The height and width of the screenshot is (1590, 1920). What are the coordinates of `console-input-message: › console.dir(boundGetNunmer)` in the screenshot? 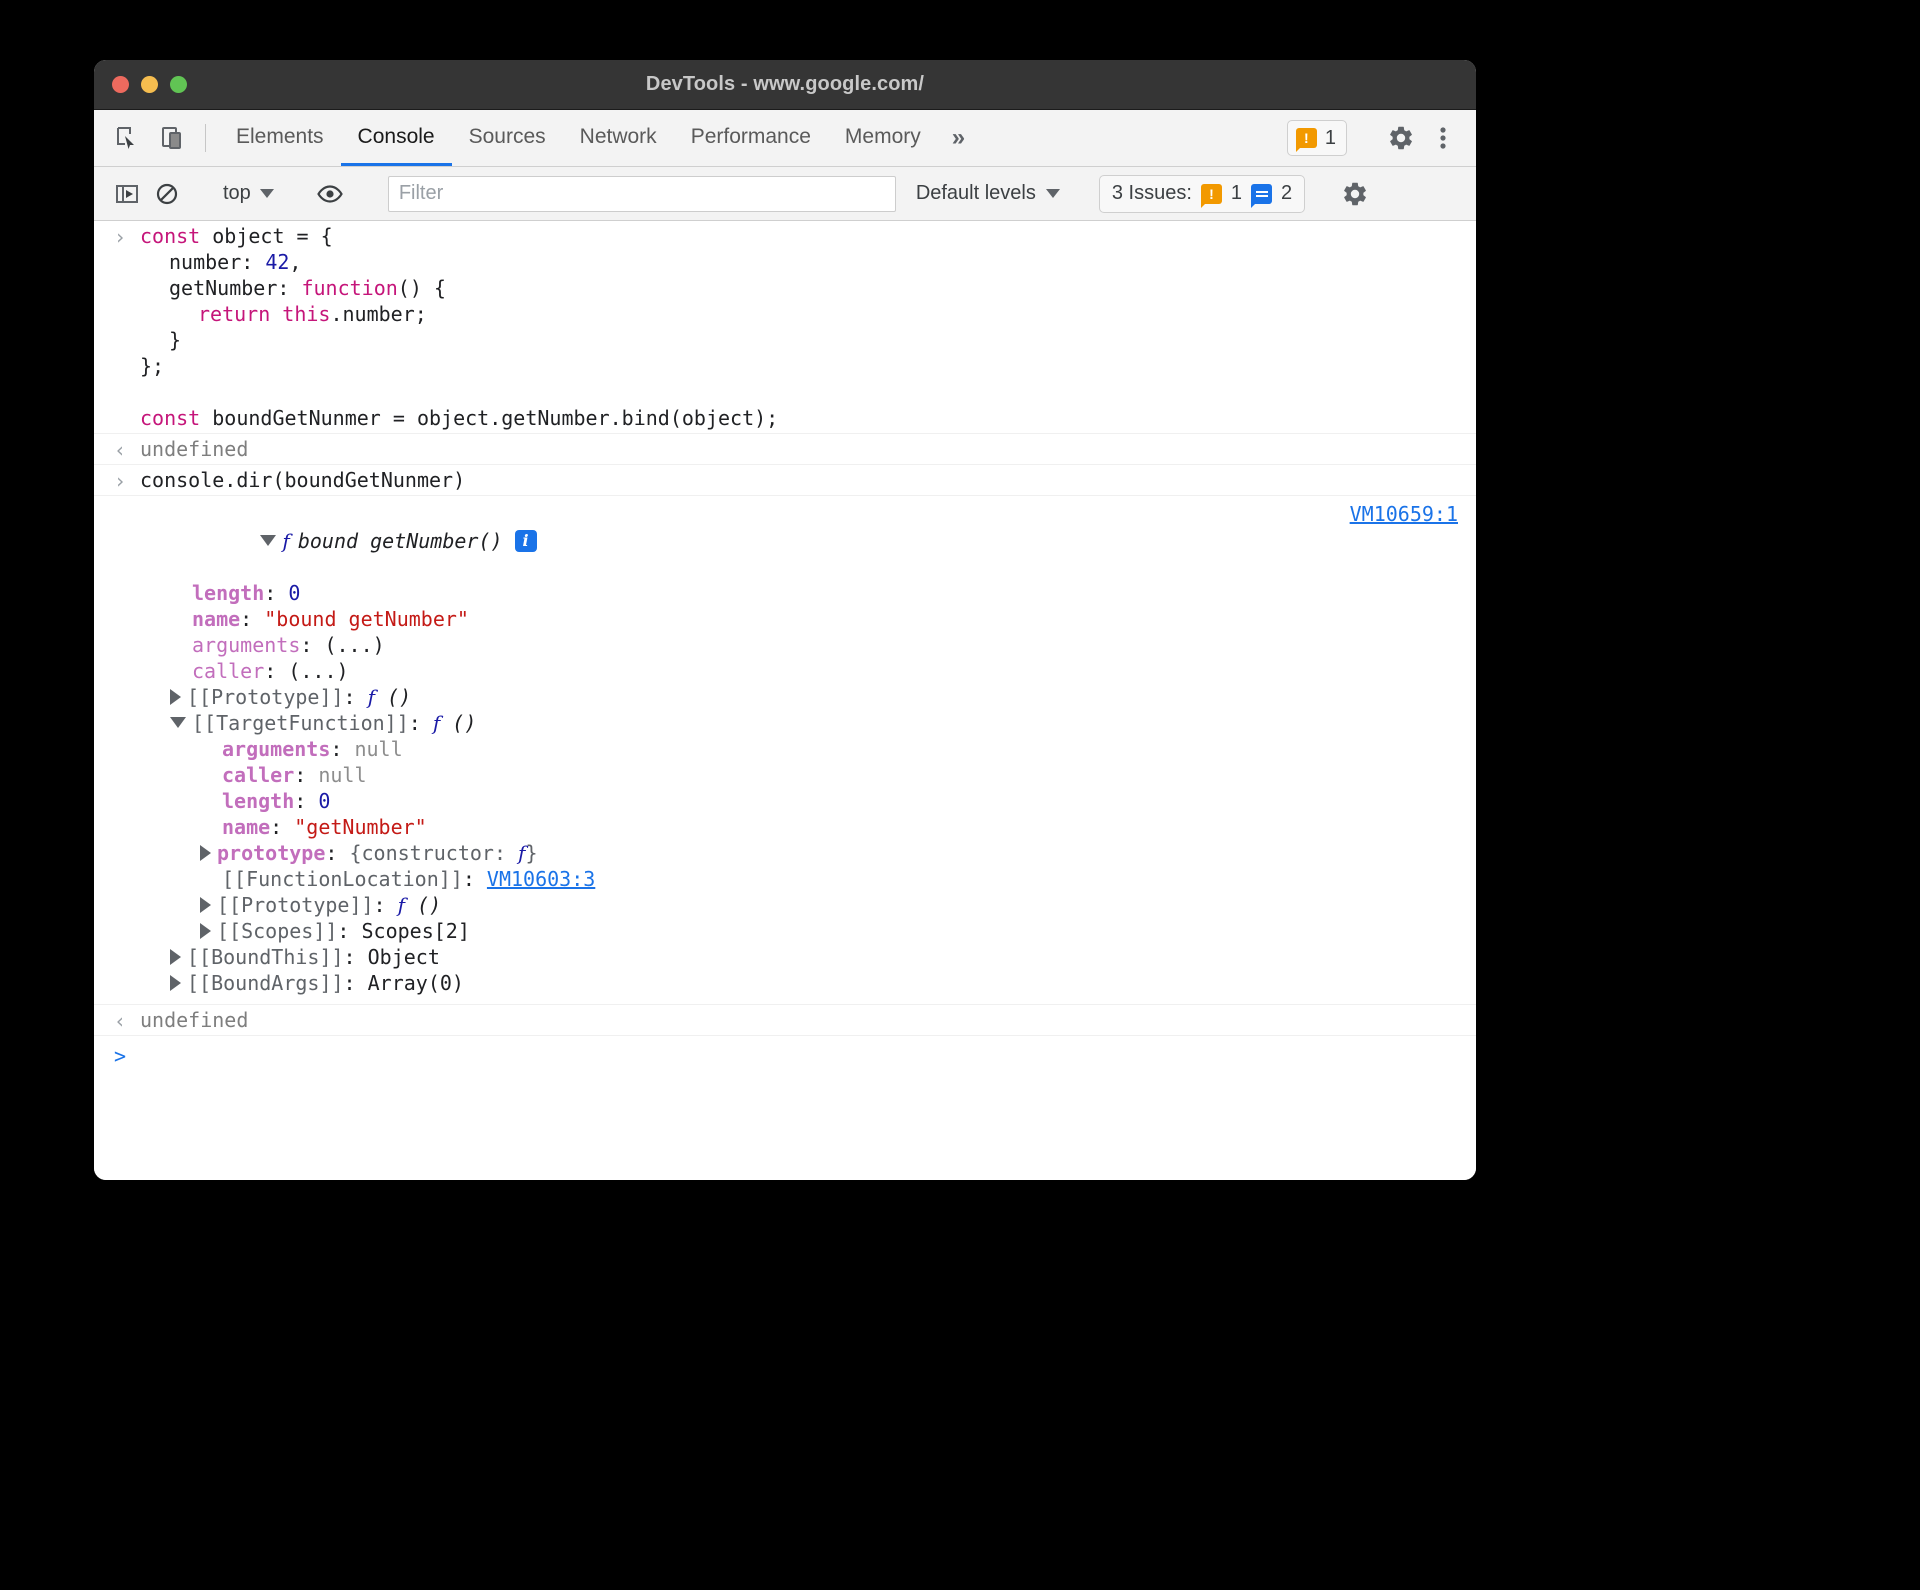 It's located at (785, 480).